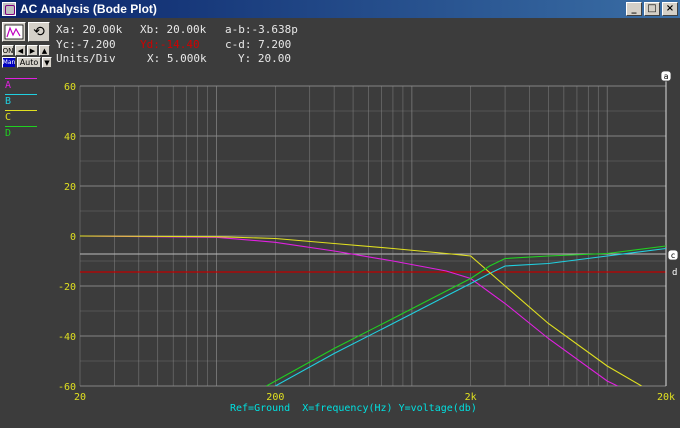 This screenshot has width=680, height=428. Describe the element at coordinates (70, 137) in the screenshot. I see `y-tick-label: 40` at that location.